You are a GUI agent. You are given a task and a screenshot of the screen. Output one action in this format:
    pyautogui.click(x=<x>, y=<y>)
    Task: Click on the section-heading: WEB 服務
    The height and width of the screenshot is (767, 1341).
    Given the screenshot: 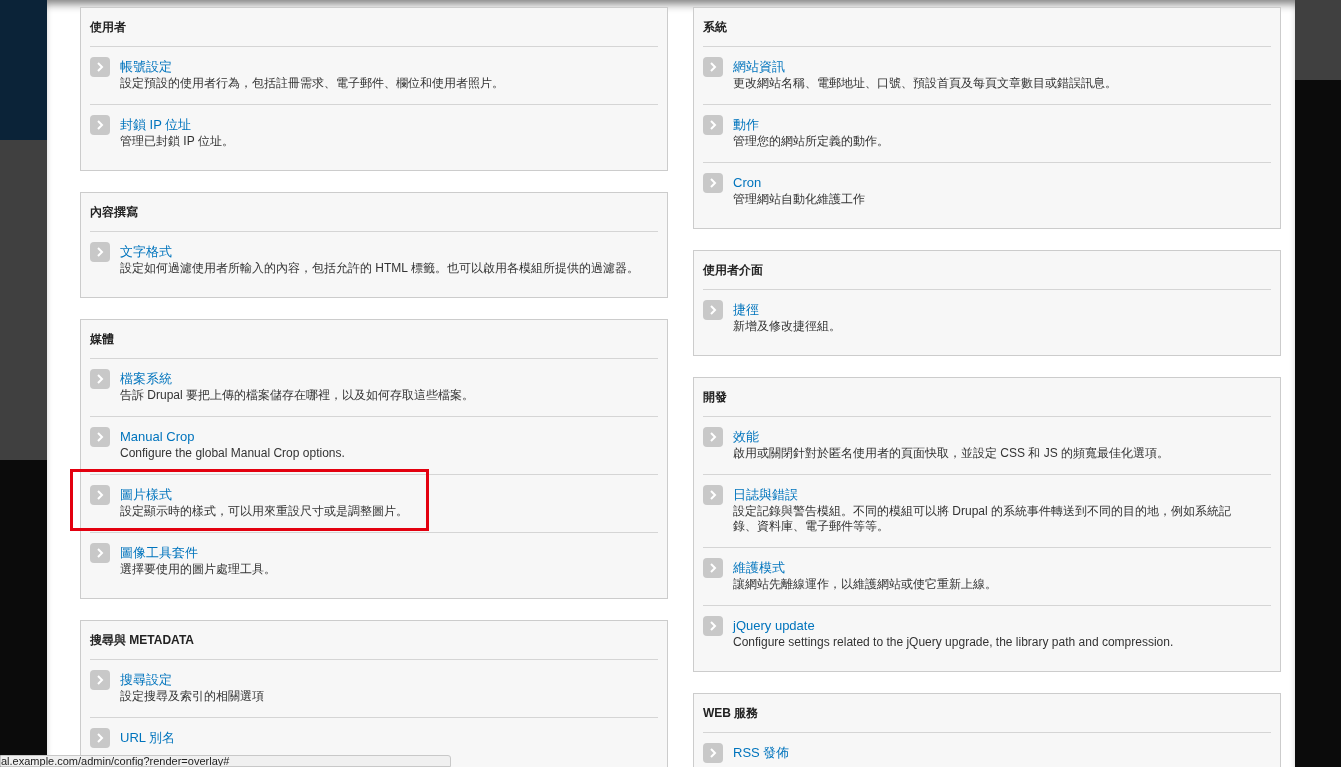 What is the action you would take?
    pyautogui.click(x=987, y=713)
    